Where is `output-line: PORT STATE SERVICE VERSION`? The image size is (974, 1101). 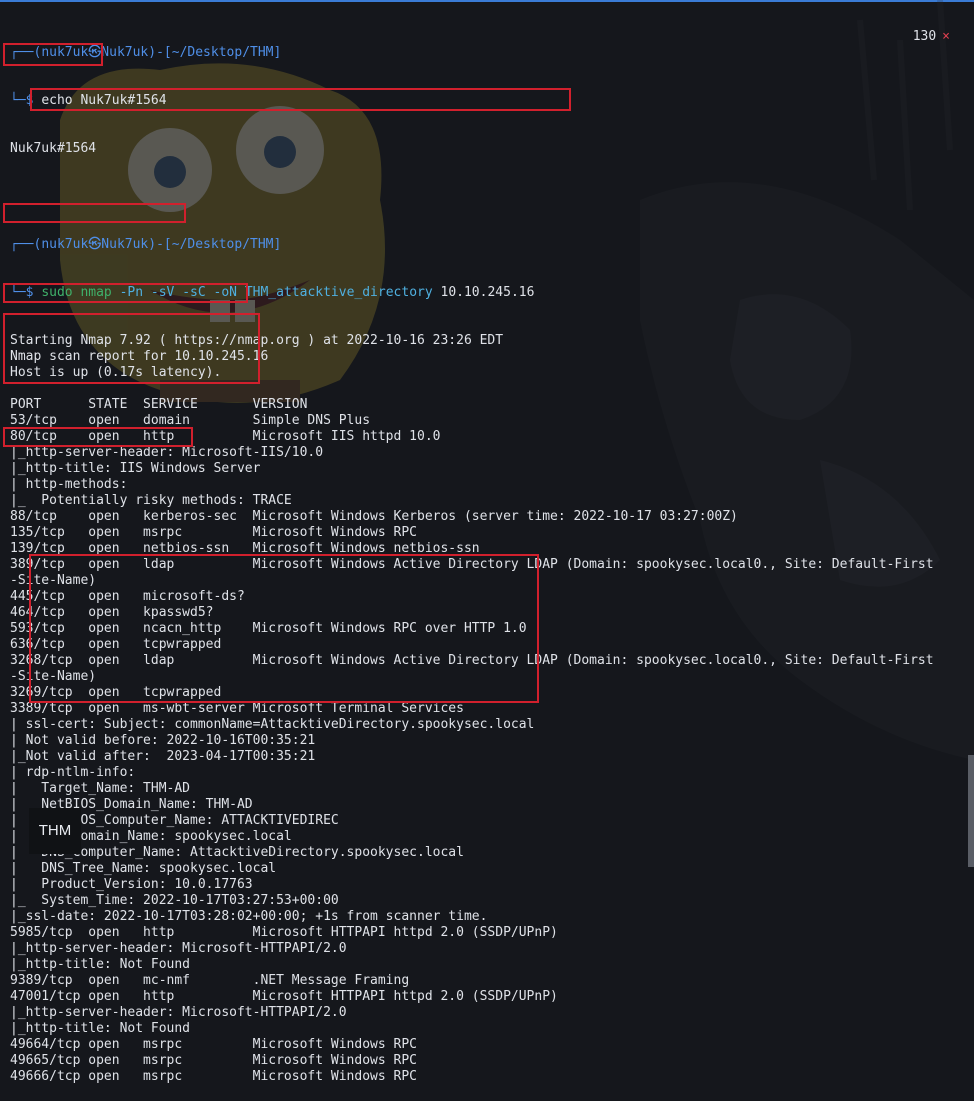
output-line: PORT STATE SERVICE VERSION is located at coordinates (159, 404).